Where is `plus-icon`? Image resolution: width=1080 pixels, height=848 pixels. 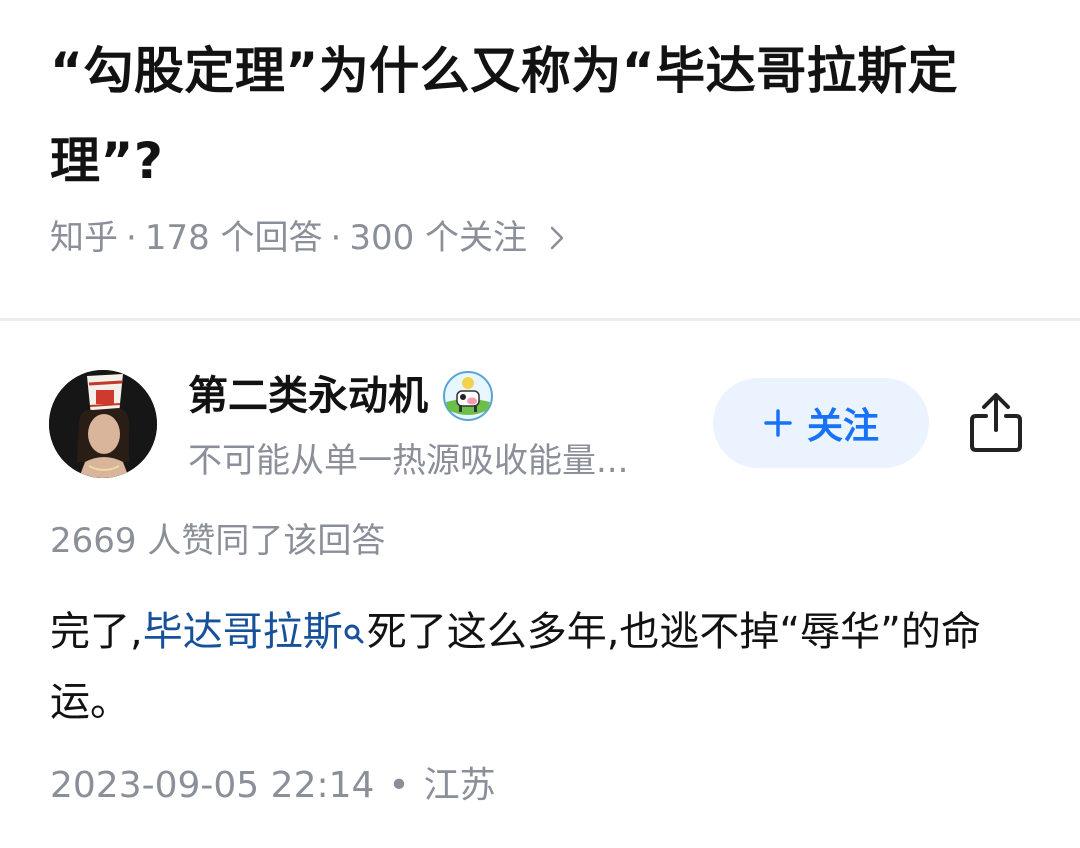 plus-icon is located at coordinates (778, 423).